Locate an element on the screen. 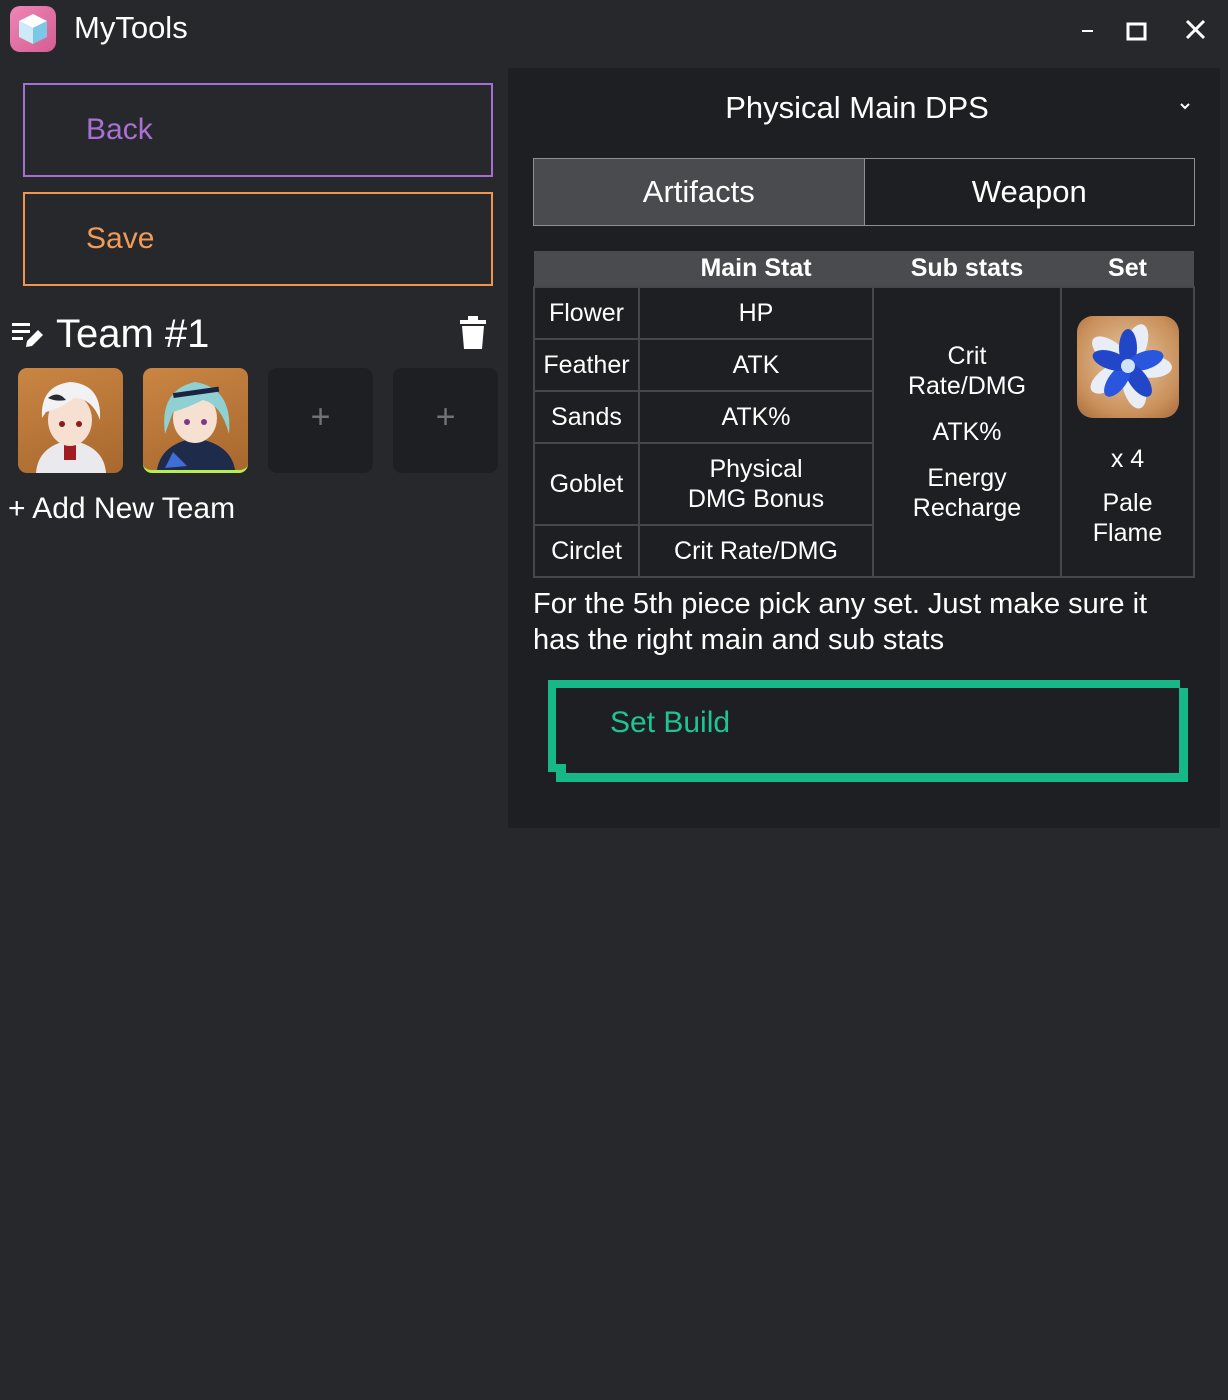  sub-stat: Crit Rate/DMG is located at coordinates (967, 371).